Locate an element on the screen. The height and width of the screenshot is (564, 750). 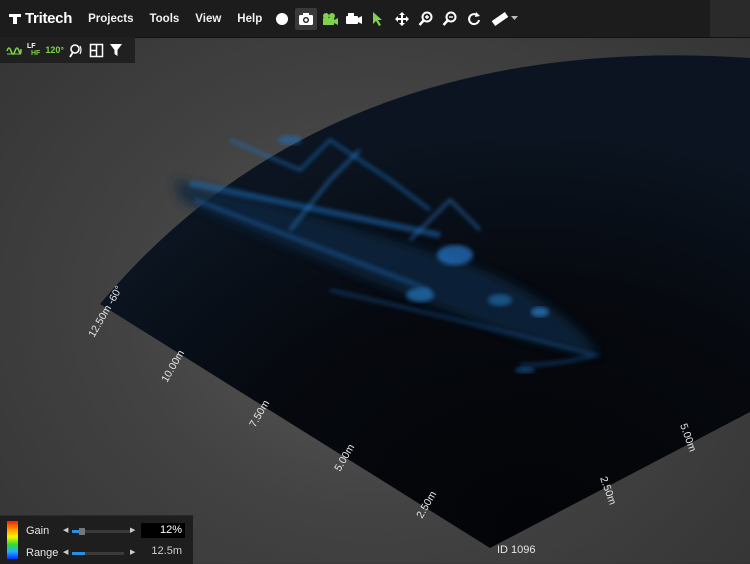
zoom-out-button is located at coordinates (450, 19).